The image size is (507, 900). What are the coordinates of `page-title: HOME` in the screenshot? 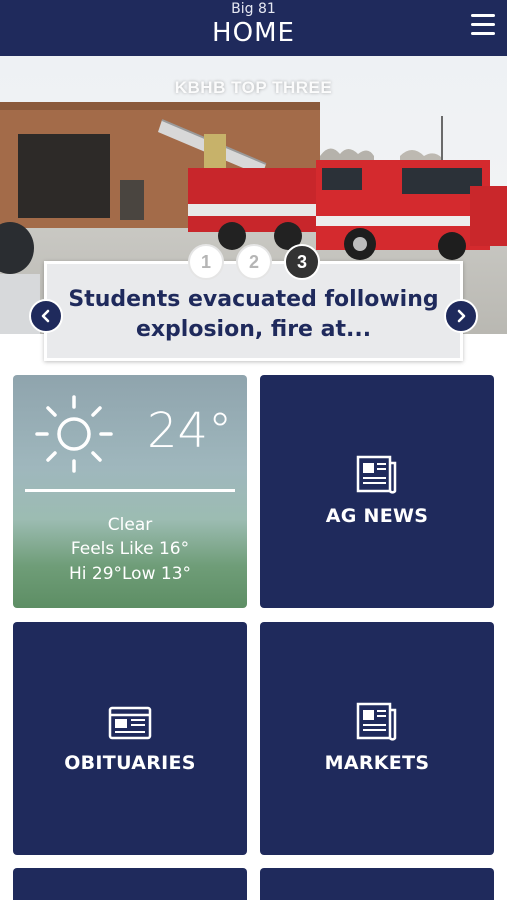 It's located at (253, 33).